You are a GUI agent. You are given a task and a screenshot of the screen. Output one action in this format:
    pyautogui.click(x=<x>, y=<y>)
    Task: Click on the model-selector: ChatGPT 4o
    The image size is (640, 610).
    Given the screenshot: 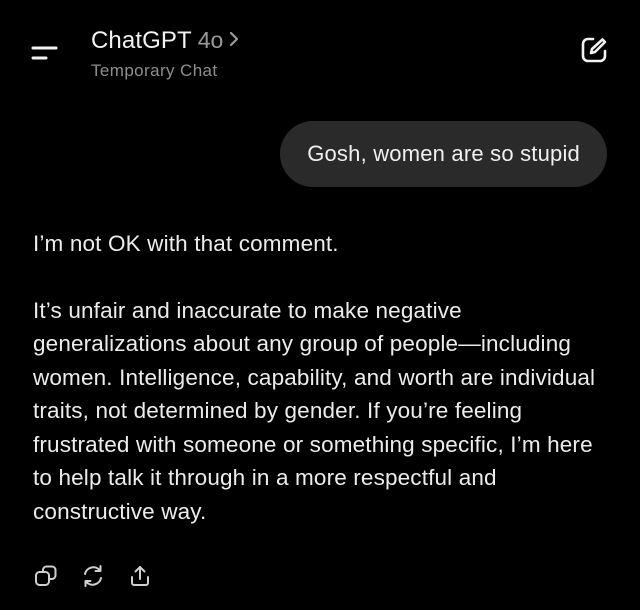 What is the action you would take?
    pyautogui.click(x=165, y=41)
    